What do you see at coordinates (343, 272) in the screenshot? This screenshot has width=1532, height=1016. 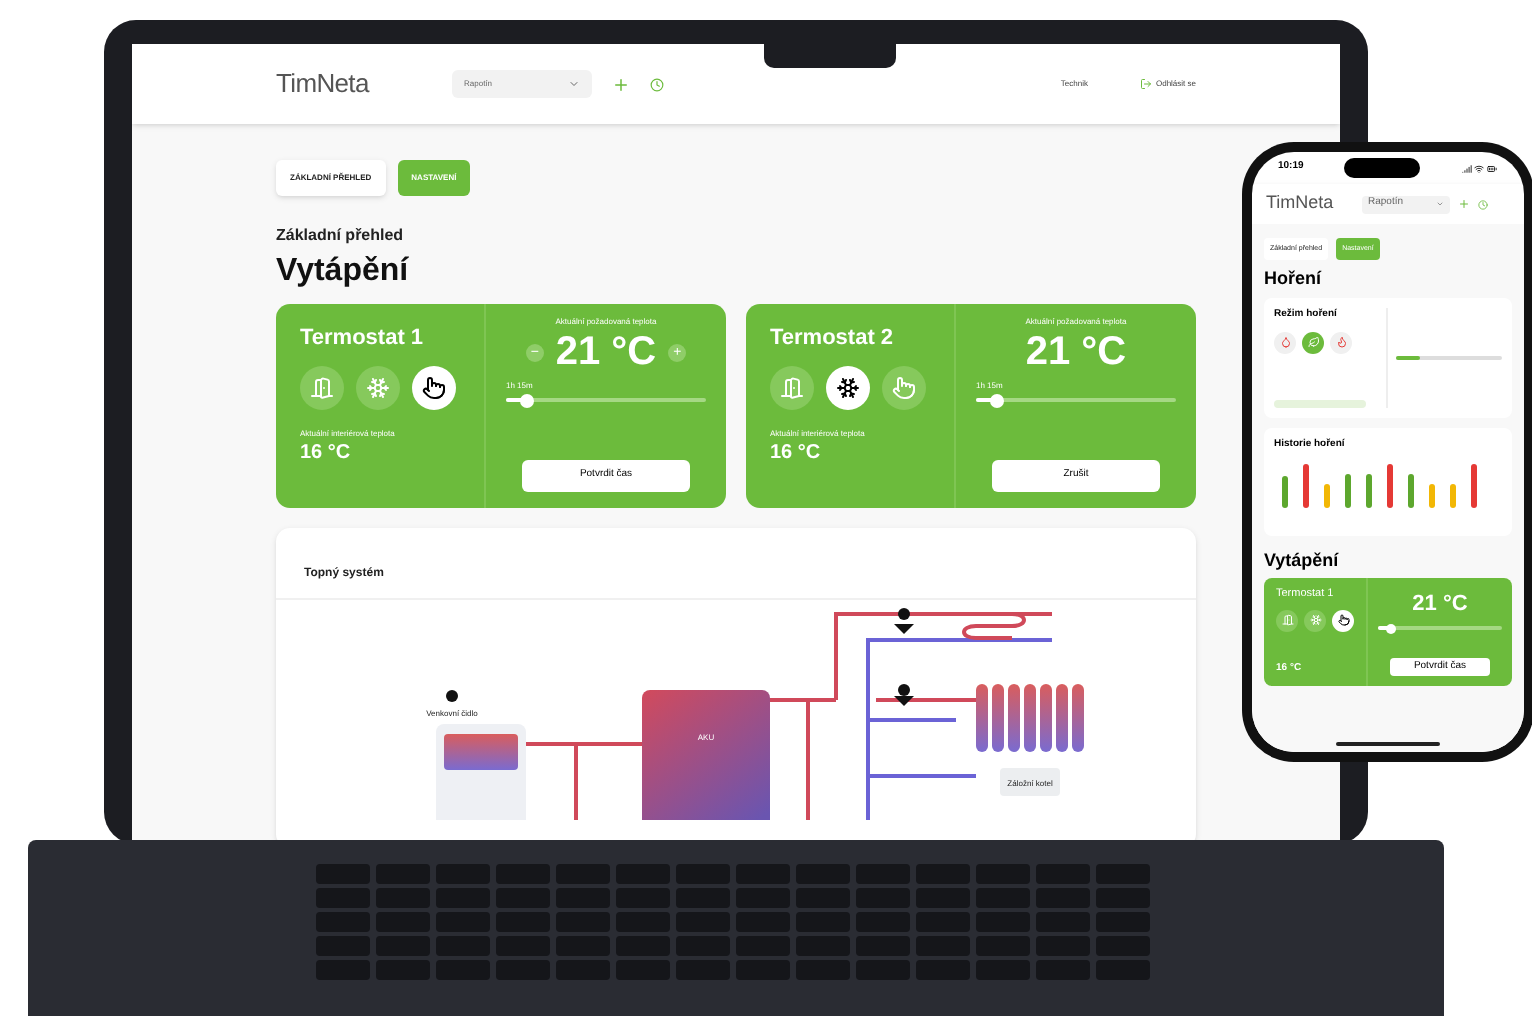 I see `page-title: Vytápění` at bounding box center [343, 272].